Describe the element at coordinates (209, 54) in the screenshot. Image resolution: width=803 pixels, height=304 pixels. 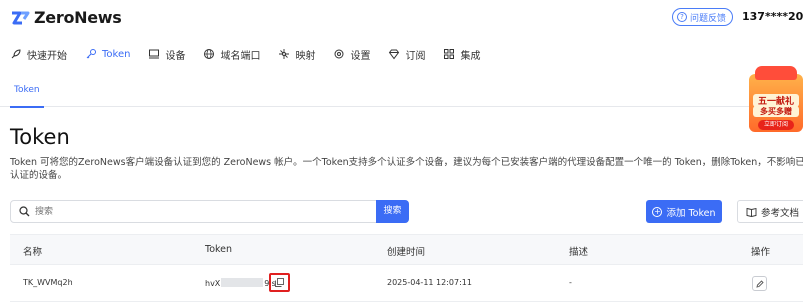
I see `globe-icon` at that location.